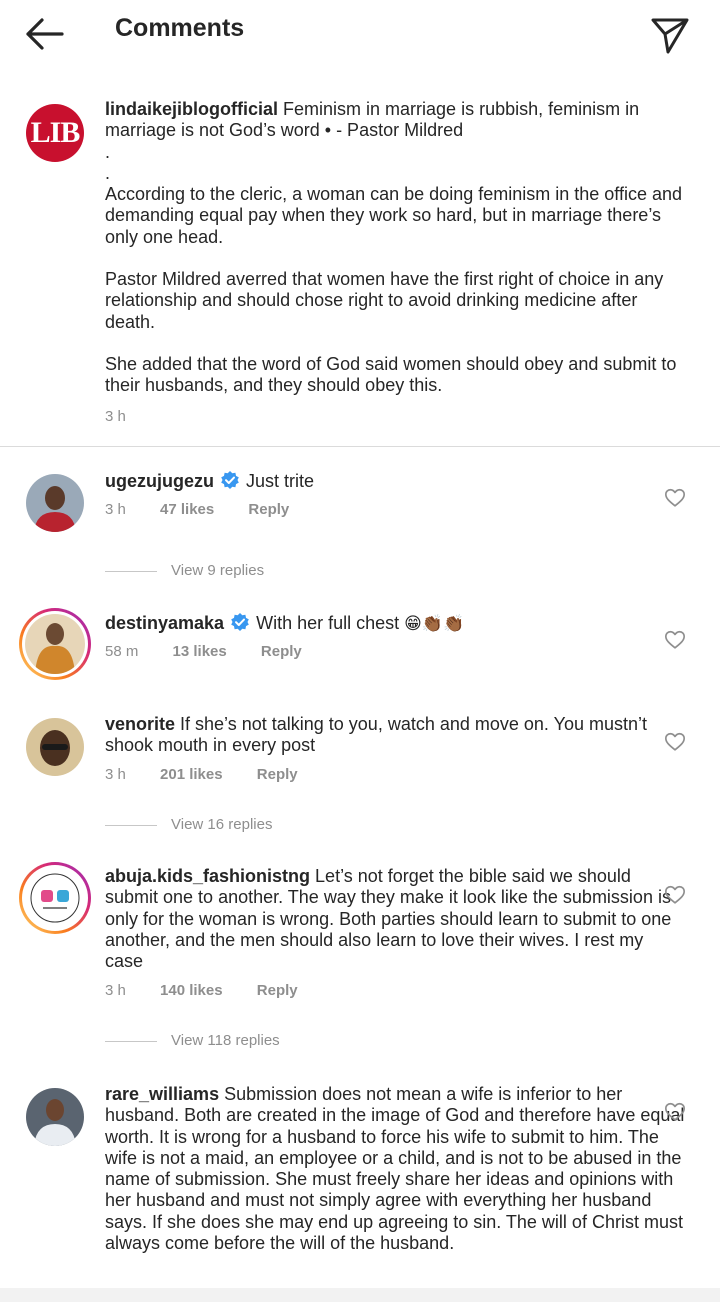 The image size is (720, 1302). Describe the element at coordinates (140, 724) in the screenshot. I see `comment-username: venorite` at that location.